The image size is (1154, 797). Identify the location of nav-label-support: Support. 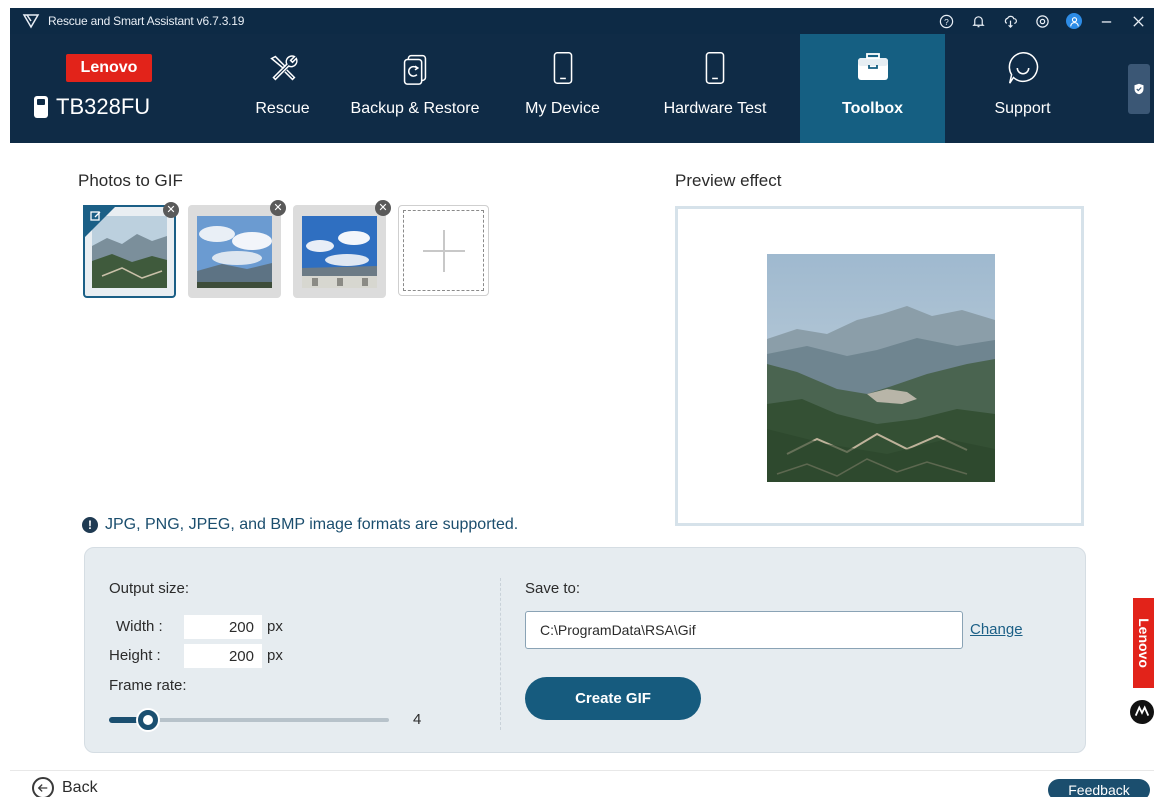
(1022, 108).